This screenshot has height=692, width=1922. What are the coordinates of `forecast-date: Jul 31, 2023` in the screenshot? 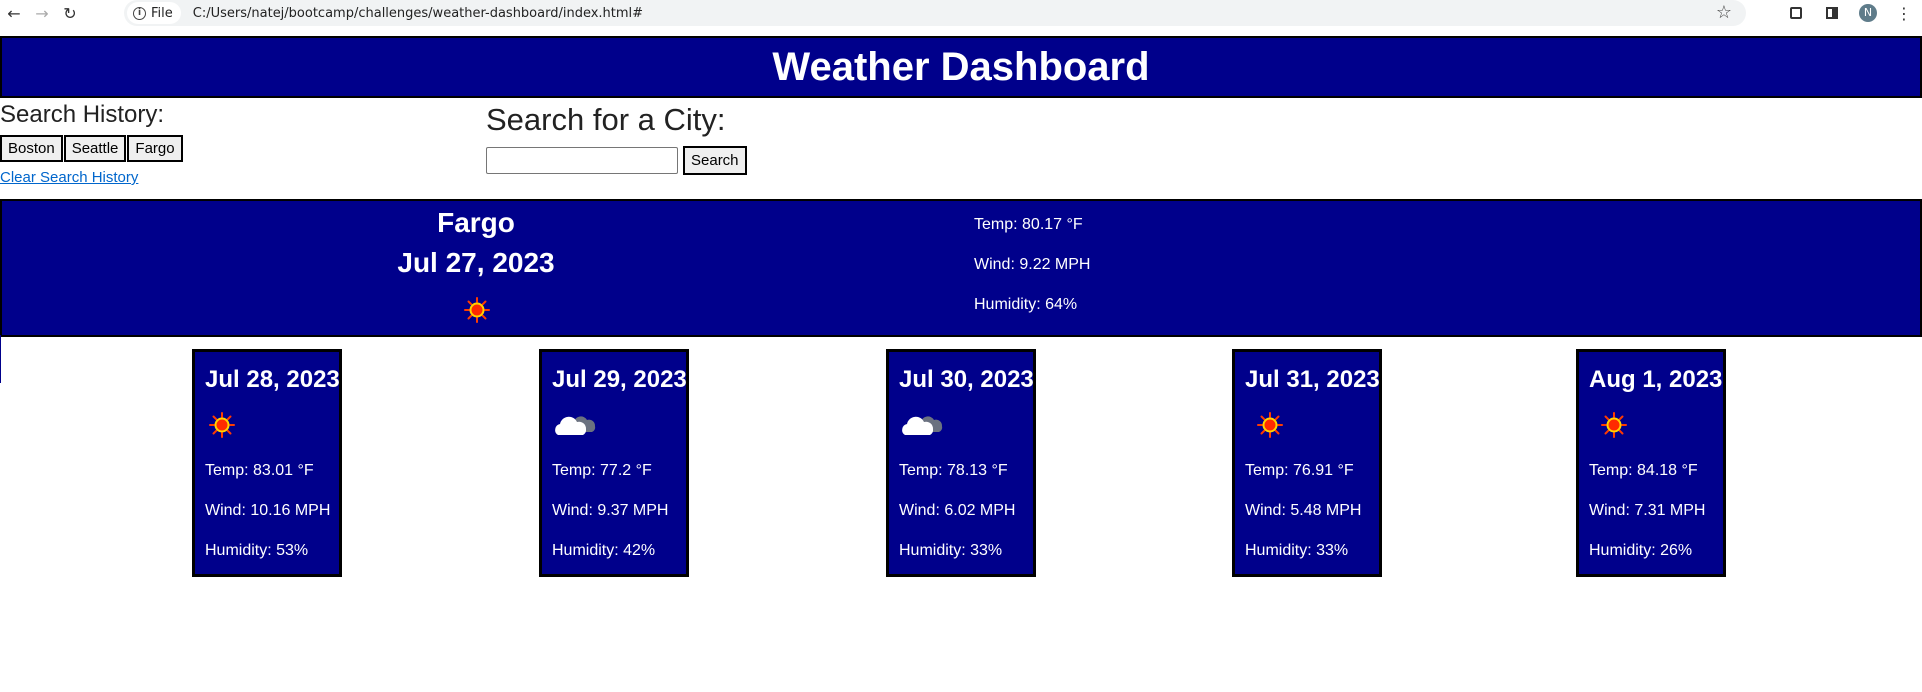 It's located at (1312, 379).